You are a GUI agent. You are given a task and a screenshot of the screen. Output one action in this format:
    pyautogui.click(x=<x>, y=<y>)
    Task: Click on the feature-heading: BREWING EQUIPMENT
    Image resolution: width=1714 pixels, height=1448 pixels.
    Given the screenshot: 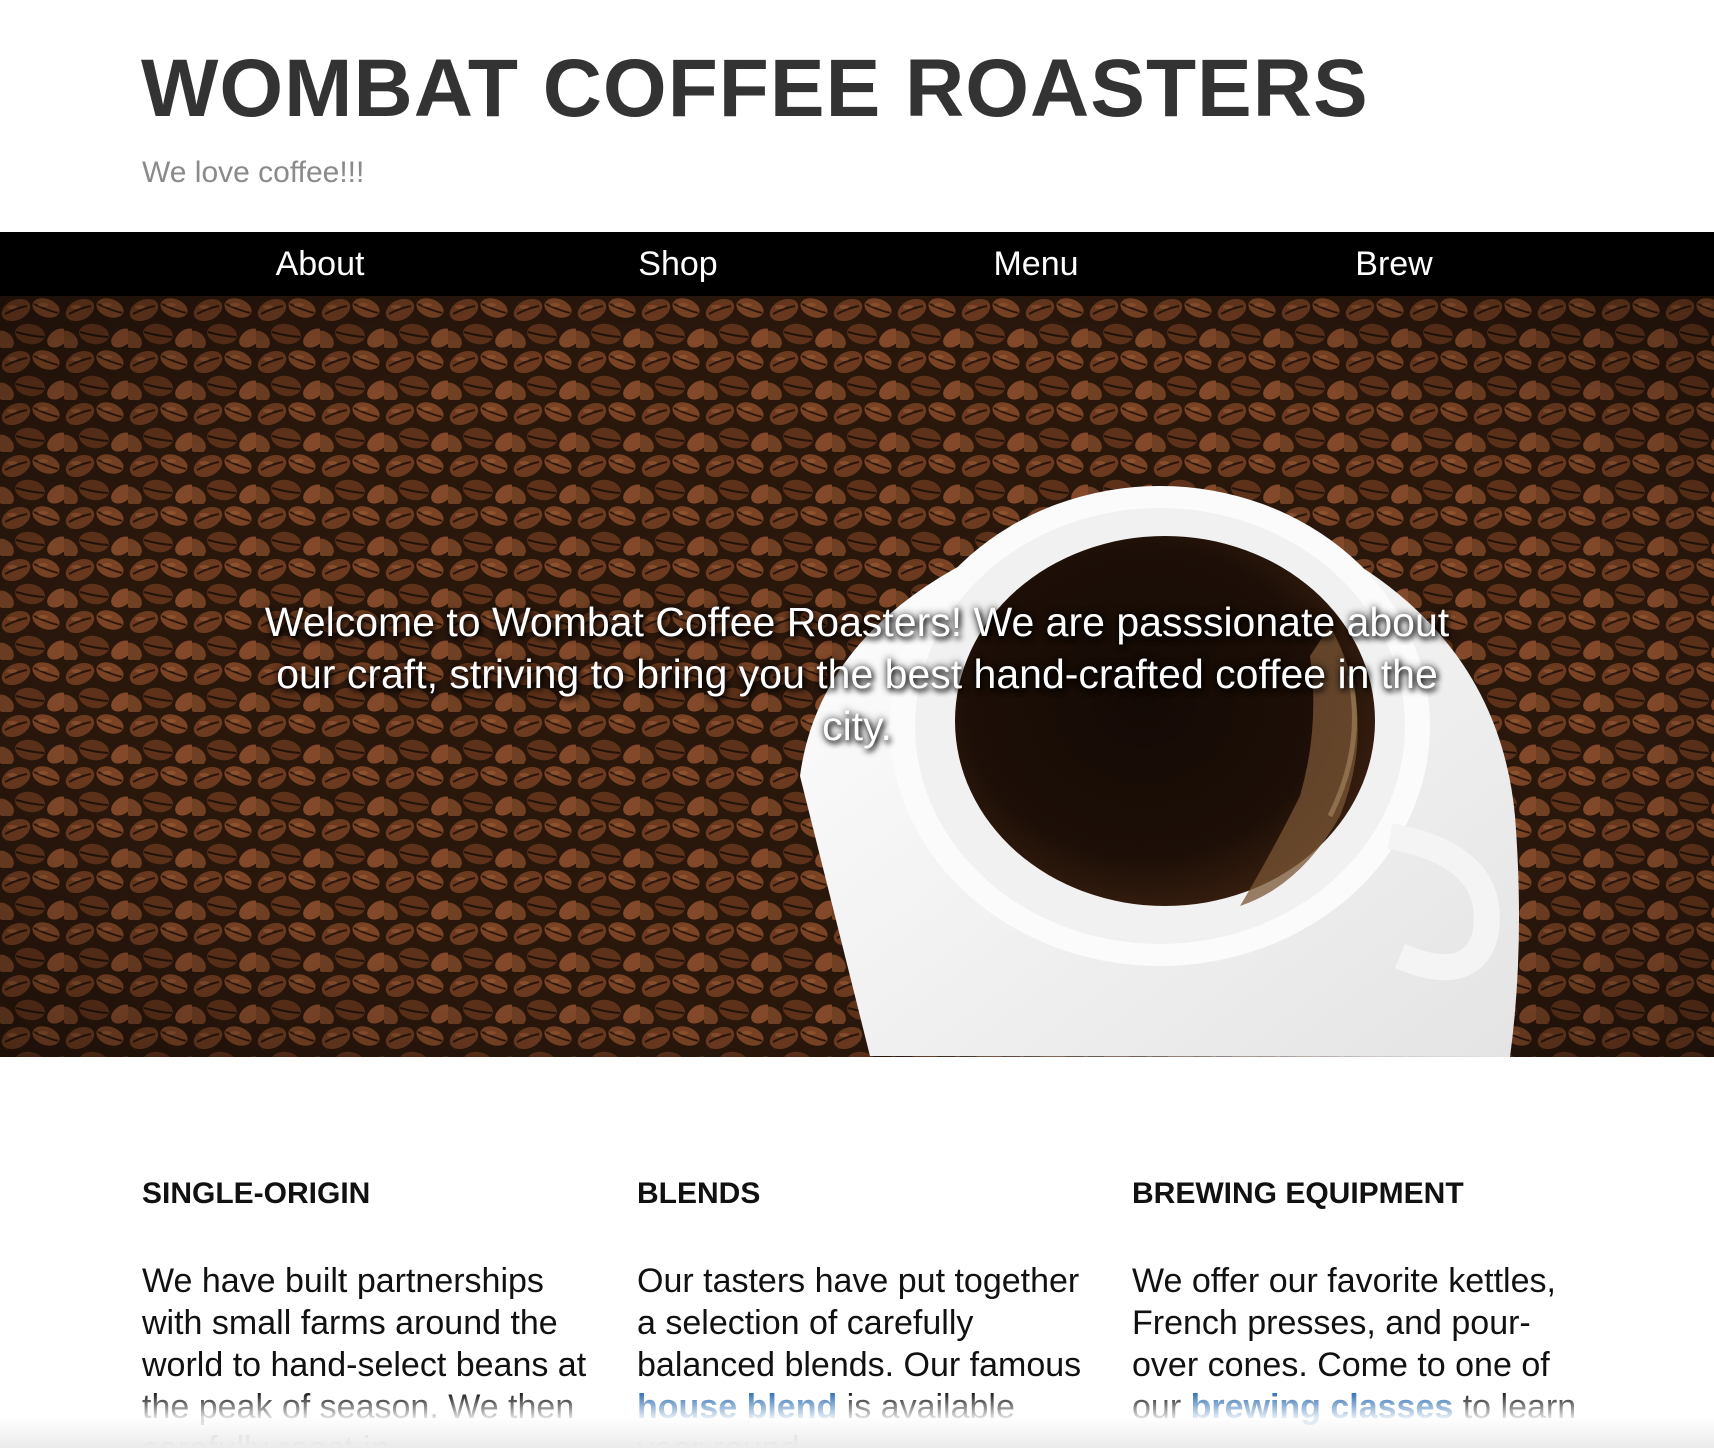 What is the action you would take?
    pyautogui.click(x=1298, y=1193)
    